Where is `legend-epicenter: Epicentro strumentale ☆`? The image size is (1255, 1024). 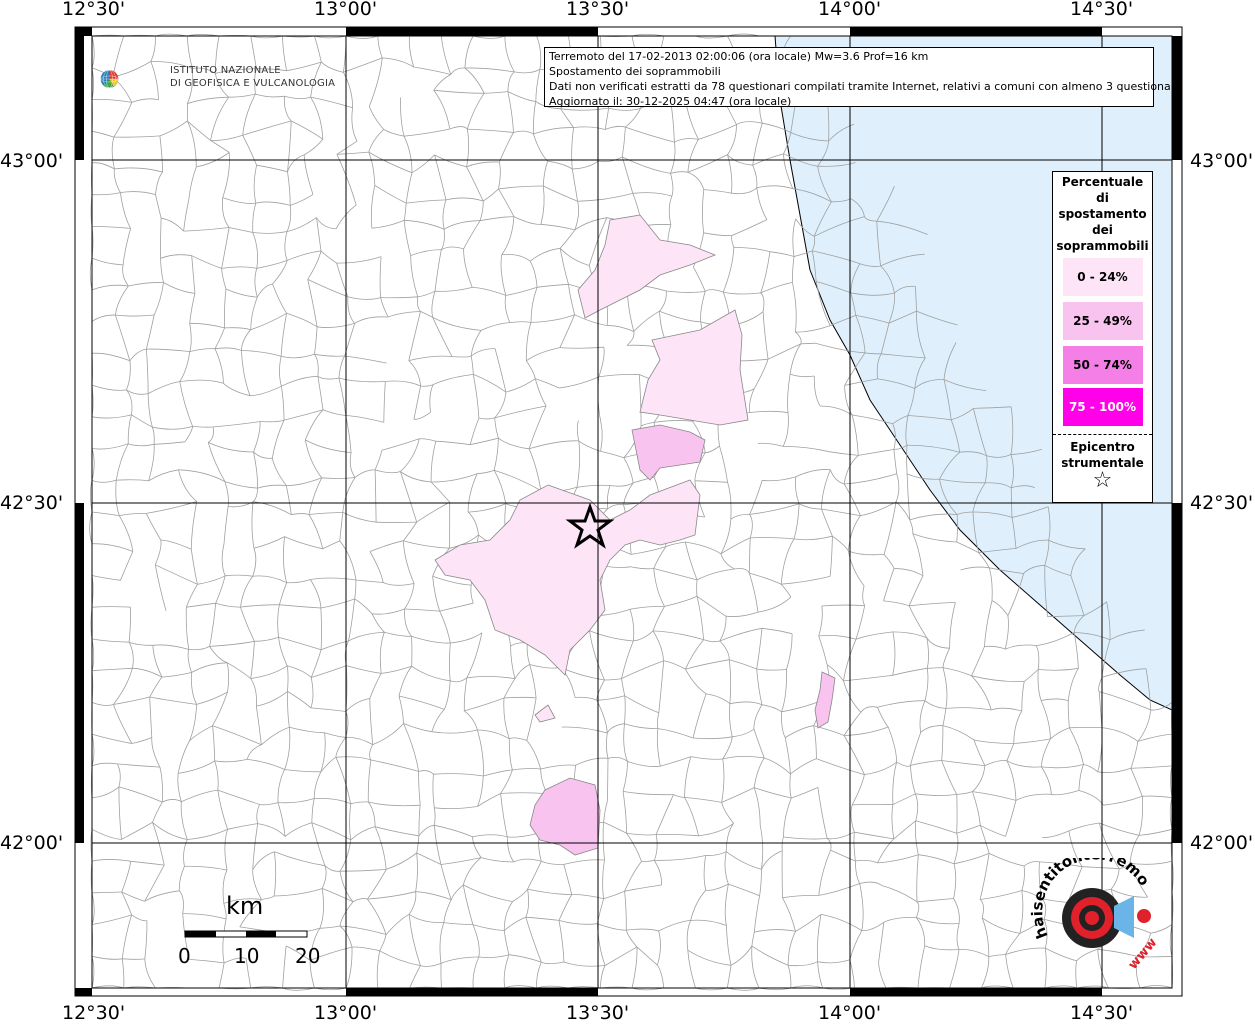 legend-epicenter: Epicentro strumentale ☆ is located at coordinates (1102, 464).